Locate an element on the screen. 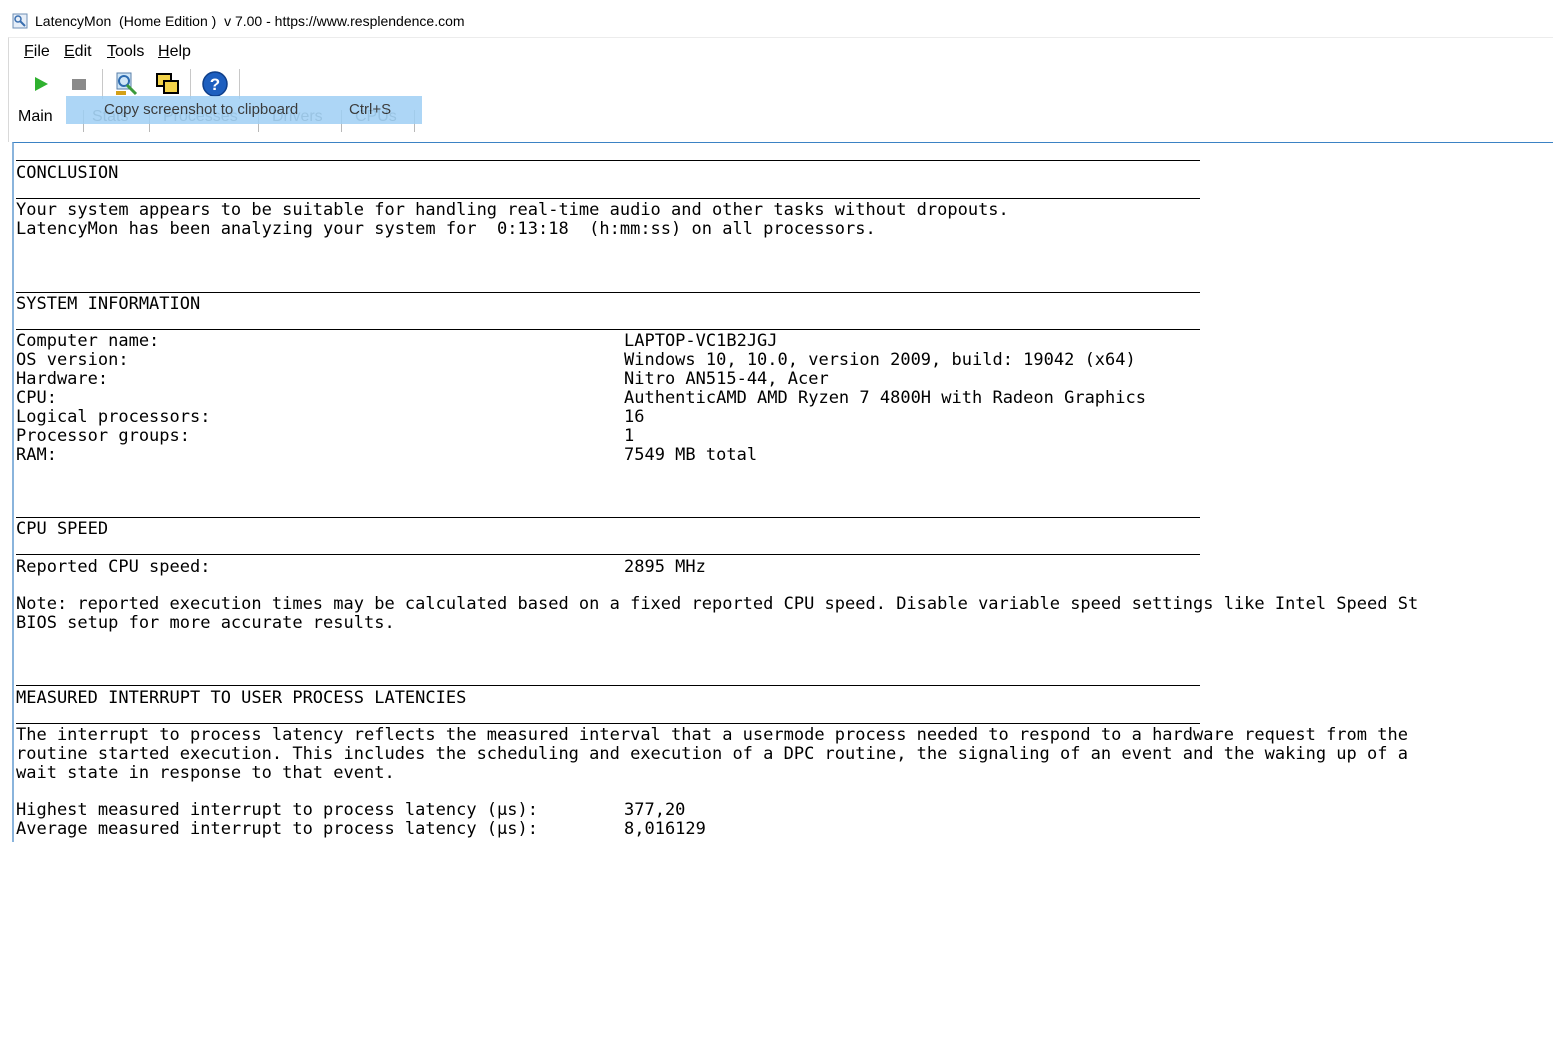 The image size is (1553, 1055). stop-button is located at coordinates (79, 84).